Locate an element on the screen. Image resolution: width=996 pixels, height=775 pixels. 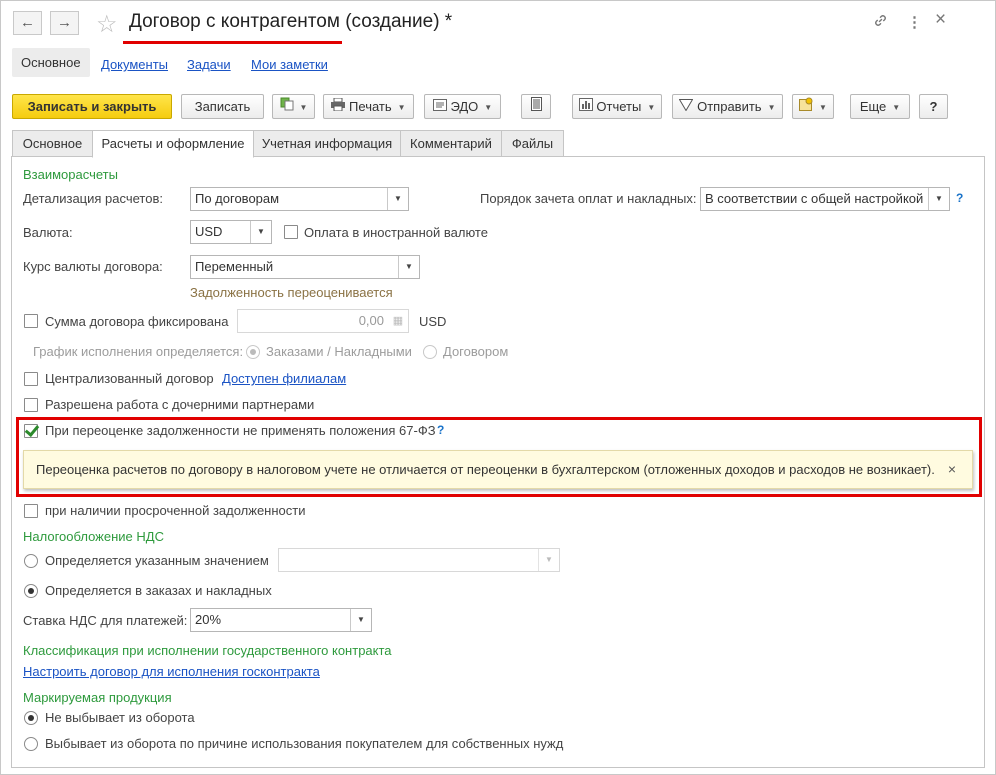
forward-button: → is located at coordinates (64, 23).